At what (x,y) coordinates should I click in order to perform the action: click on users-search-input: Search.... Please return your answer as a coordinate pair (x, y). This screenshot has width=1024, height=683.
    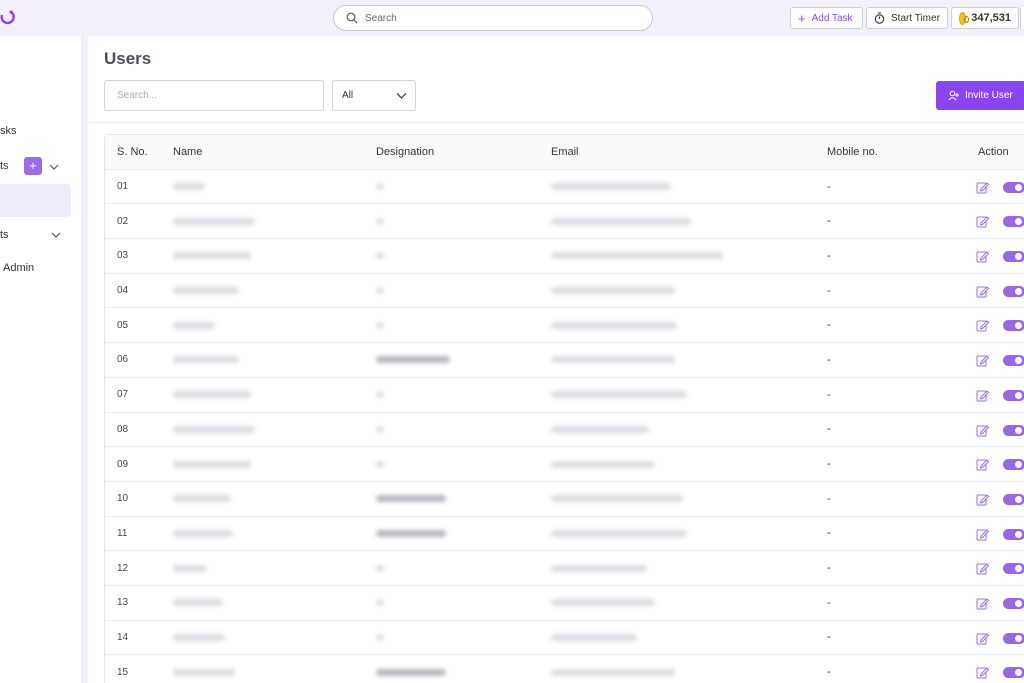
    Looking at the image, I should click on (214, 95).